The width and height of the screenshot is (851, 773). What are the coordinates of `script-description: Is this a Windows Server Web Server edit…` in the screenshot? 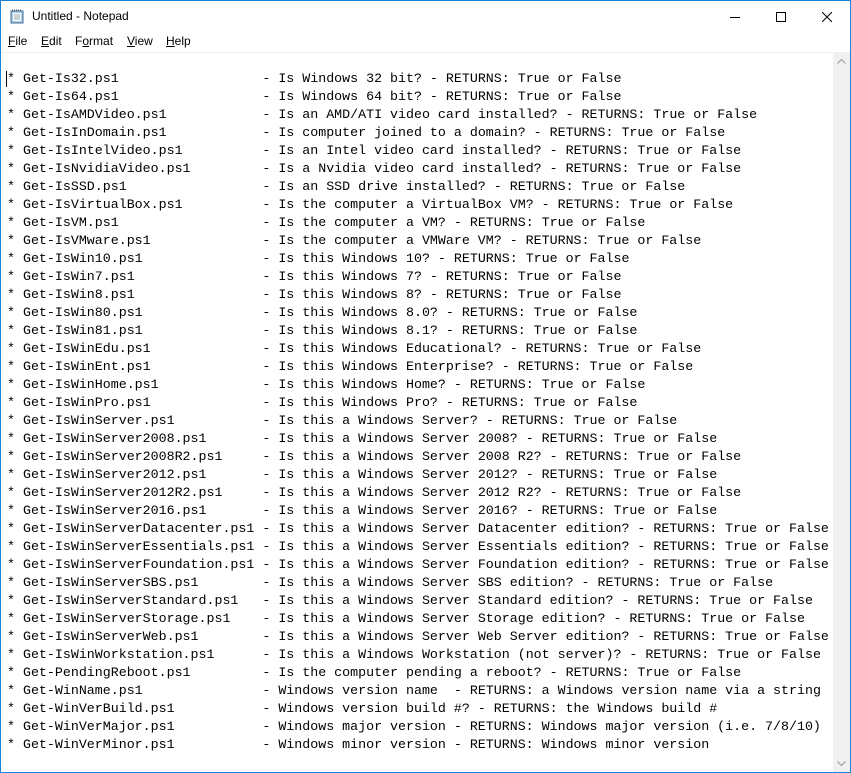 It's located at (553, 636).